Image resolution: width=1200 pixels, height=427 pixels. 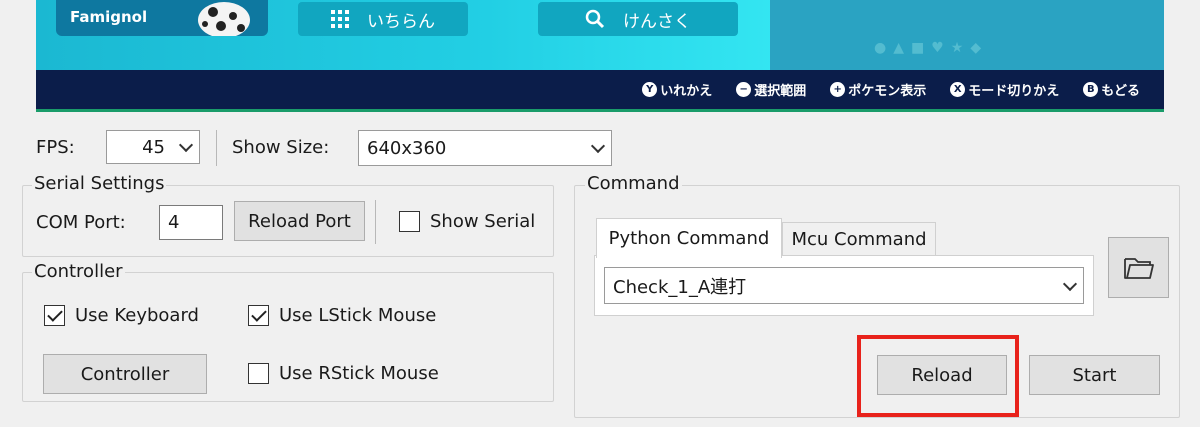 I want to click on use-rstick-mouse-checkbox: Use RStick Mouse, so click(x=343, y=373).